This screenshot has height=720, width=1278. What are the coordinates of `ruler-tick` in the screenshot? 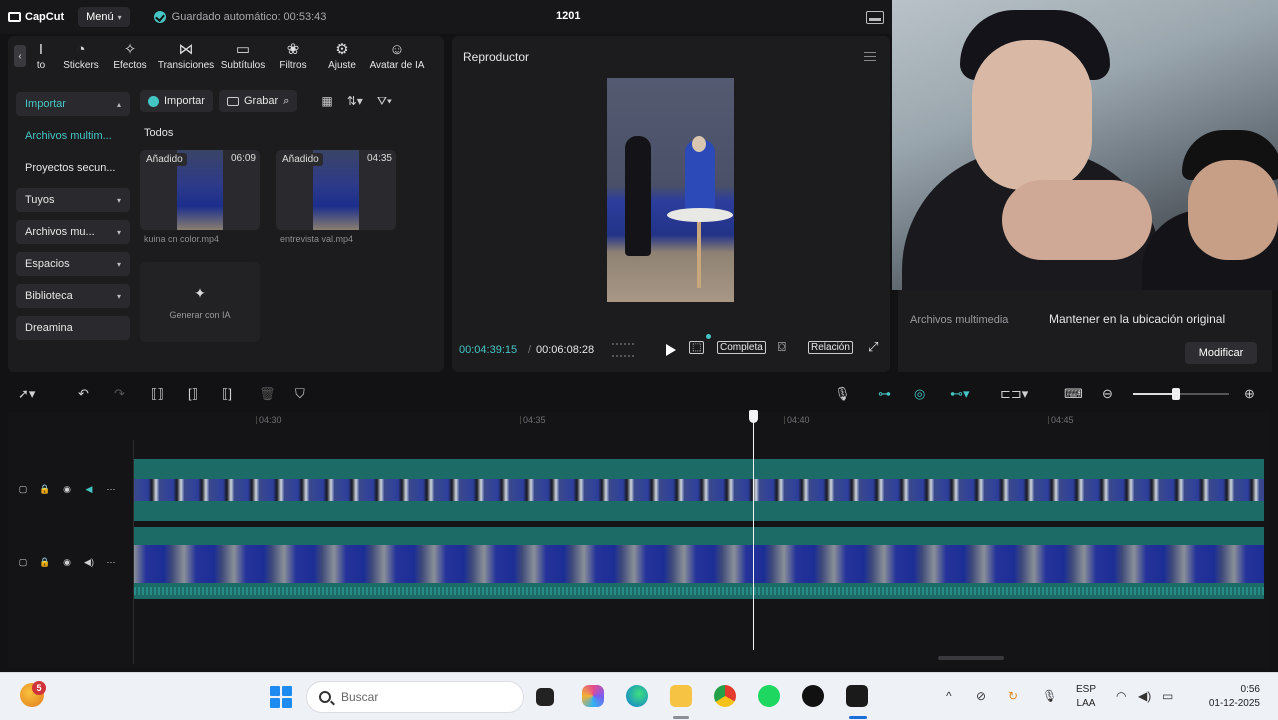 It's located at (256, 420).